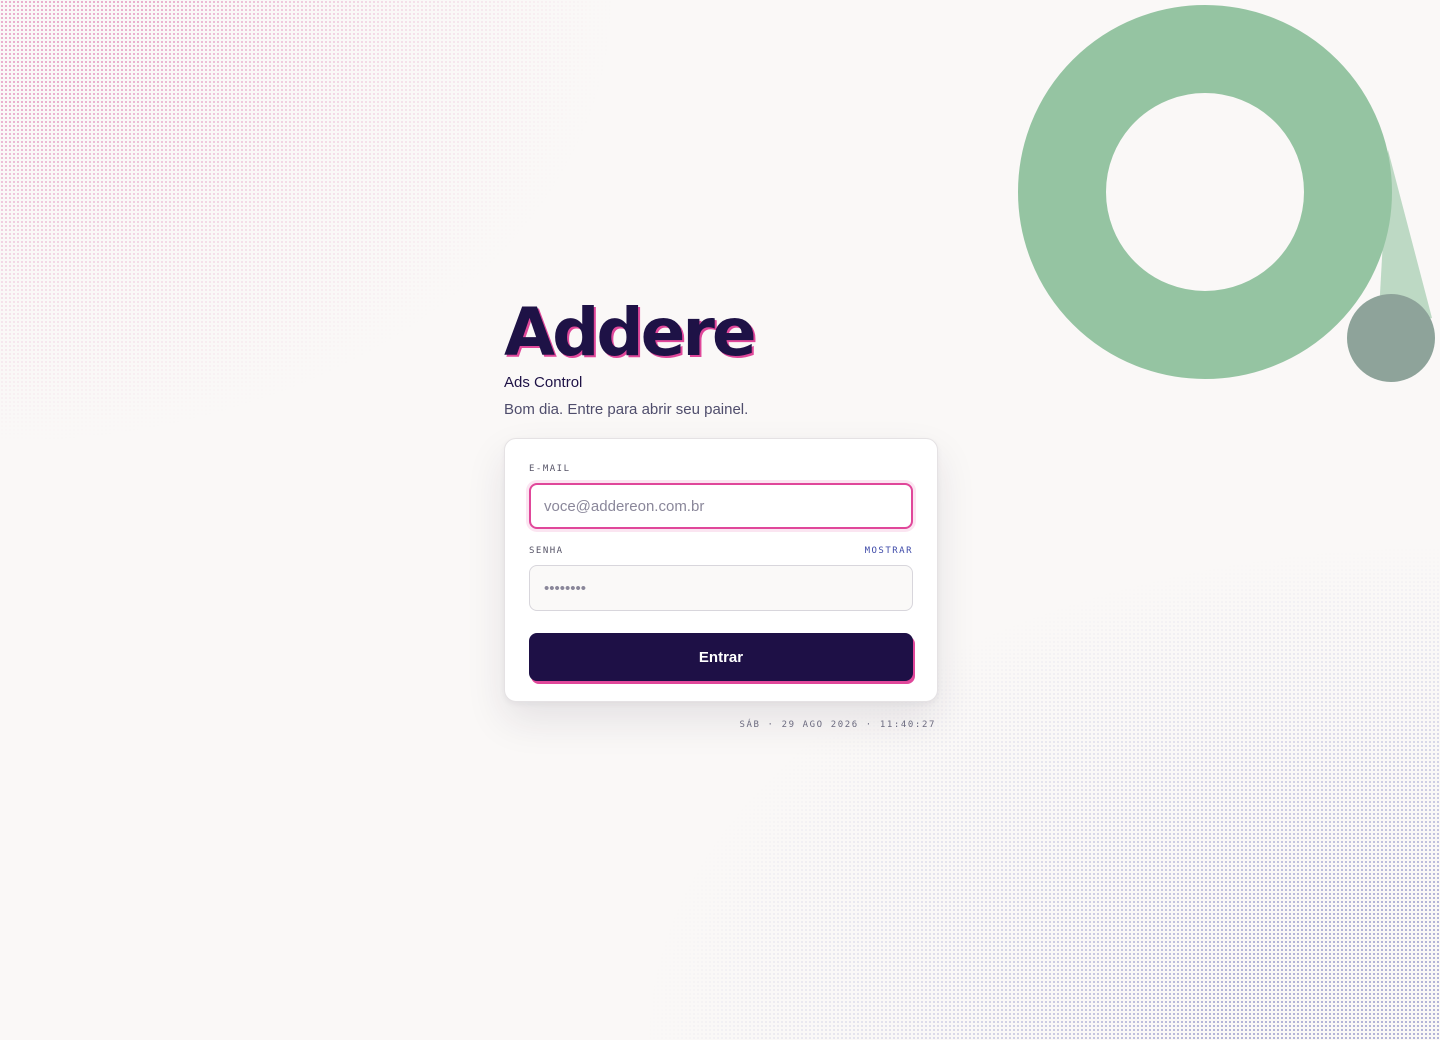 The width and height of the screenshot is (1440, 1040). I want to click on password-label: SENHA, so click(546, 551).